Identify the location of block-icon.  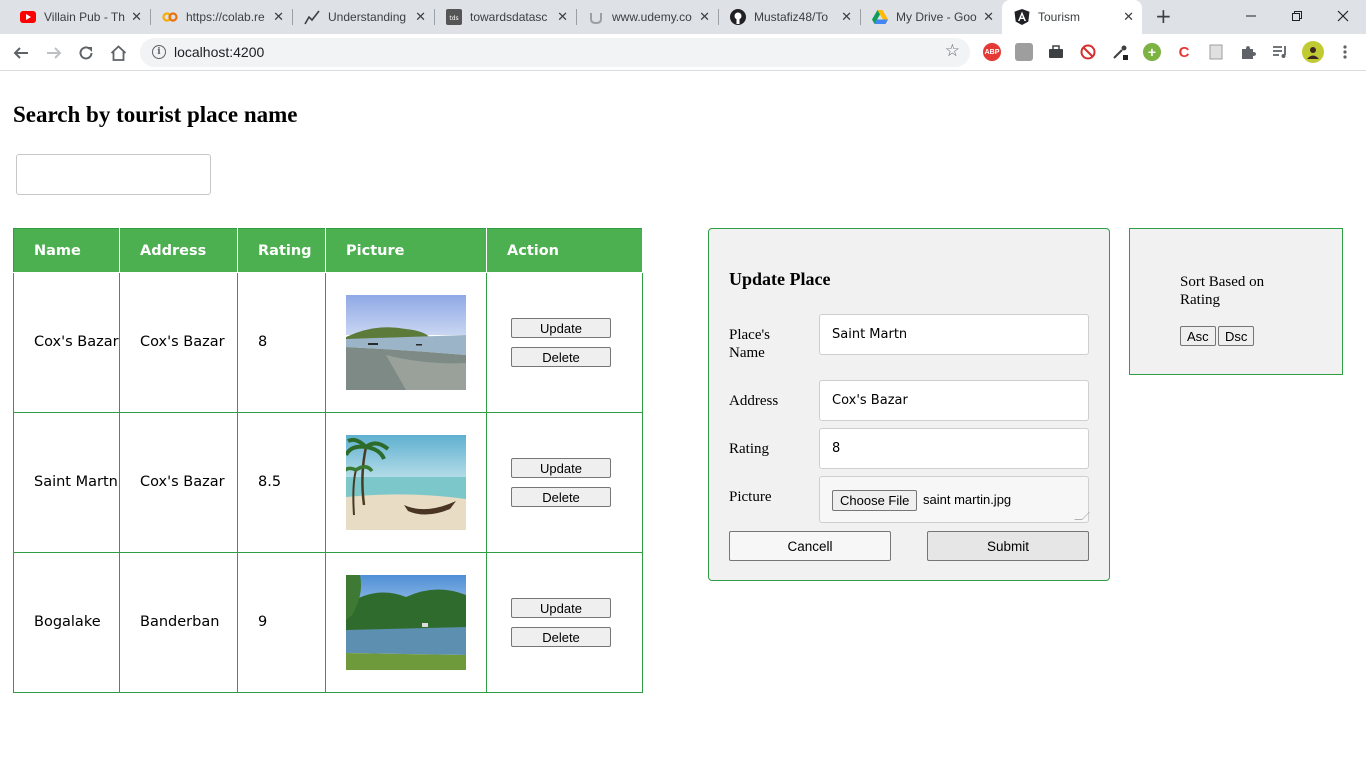
(1088, 52).